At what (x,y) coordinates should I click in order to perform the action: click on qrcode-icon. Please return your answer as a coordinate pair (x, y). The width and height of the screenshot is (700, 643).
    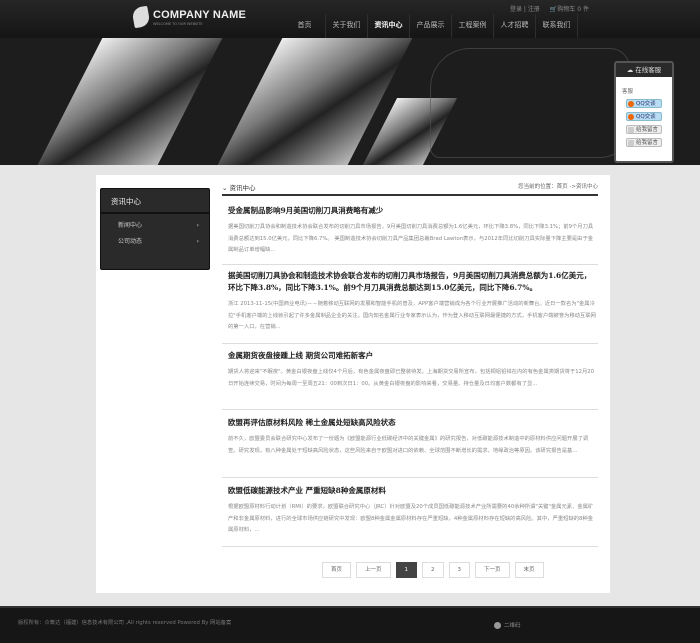
    Looking at the image, I should click on (497, 625).